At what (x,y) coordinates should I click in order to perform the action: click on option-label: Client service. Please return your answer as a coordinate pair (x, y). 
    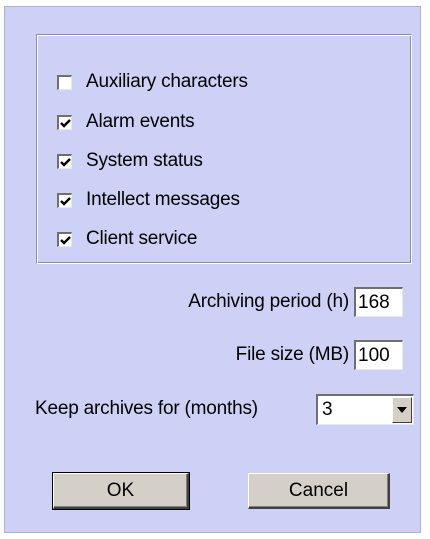
    Looking at the image, I should click on (142, 238).